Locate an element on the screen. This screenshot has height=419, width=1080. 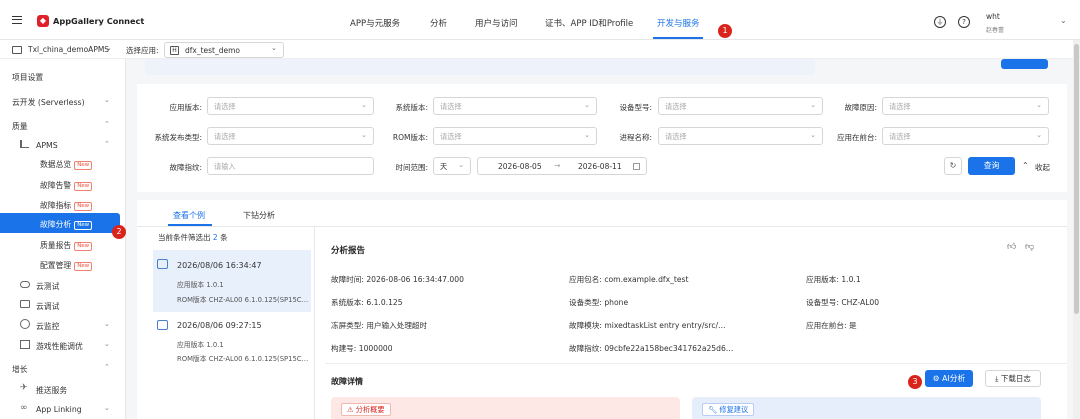
menu-icon is located at coordinates (17, 20).